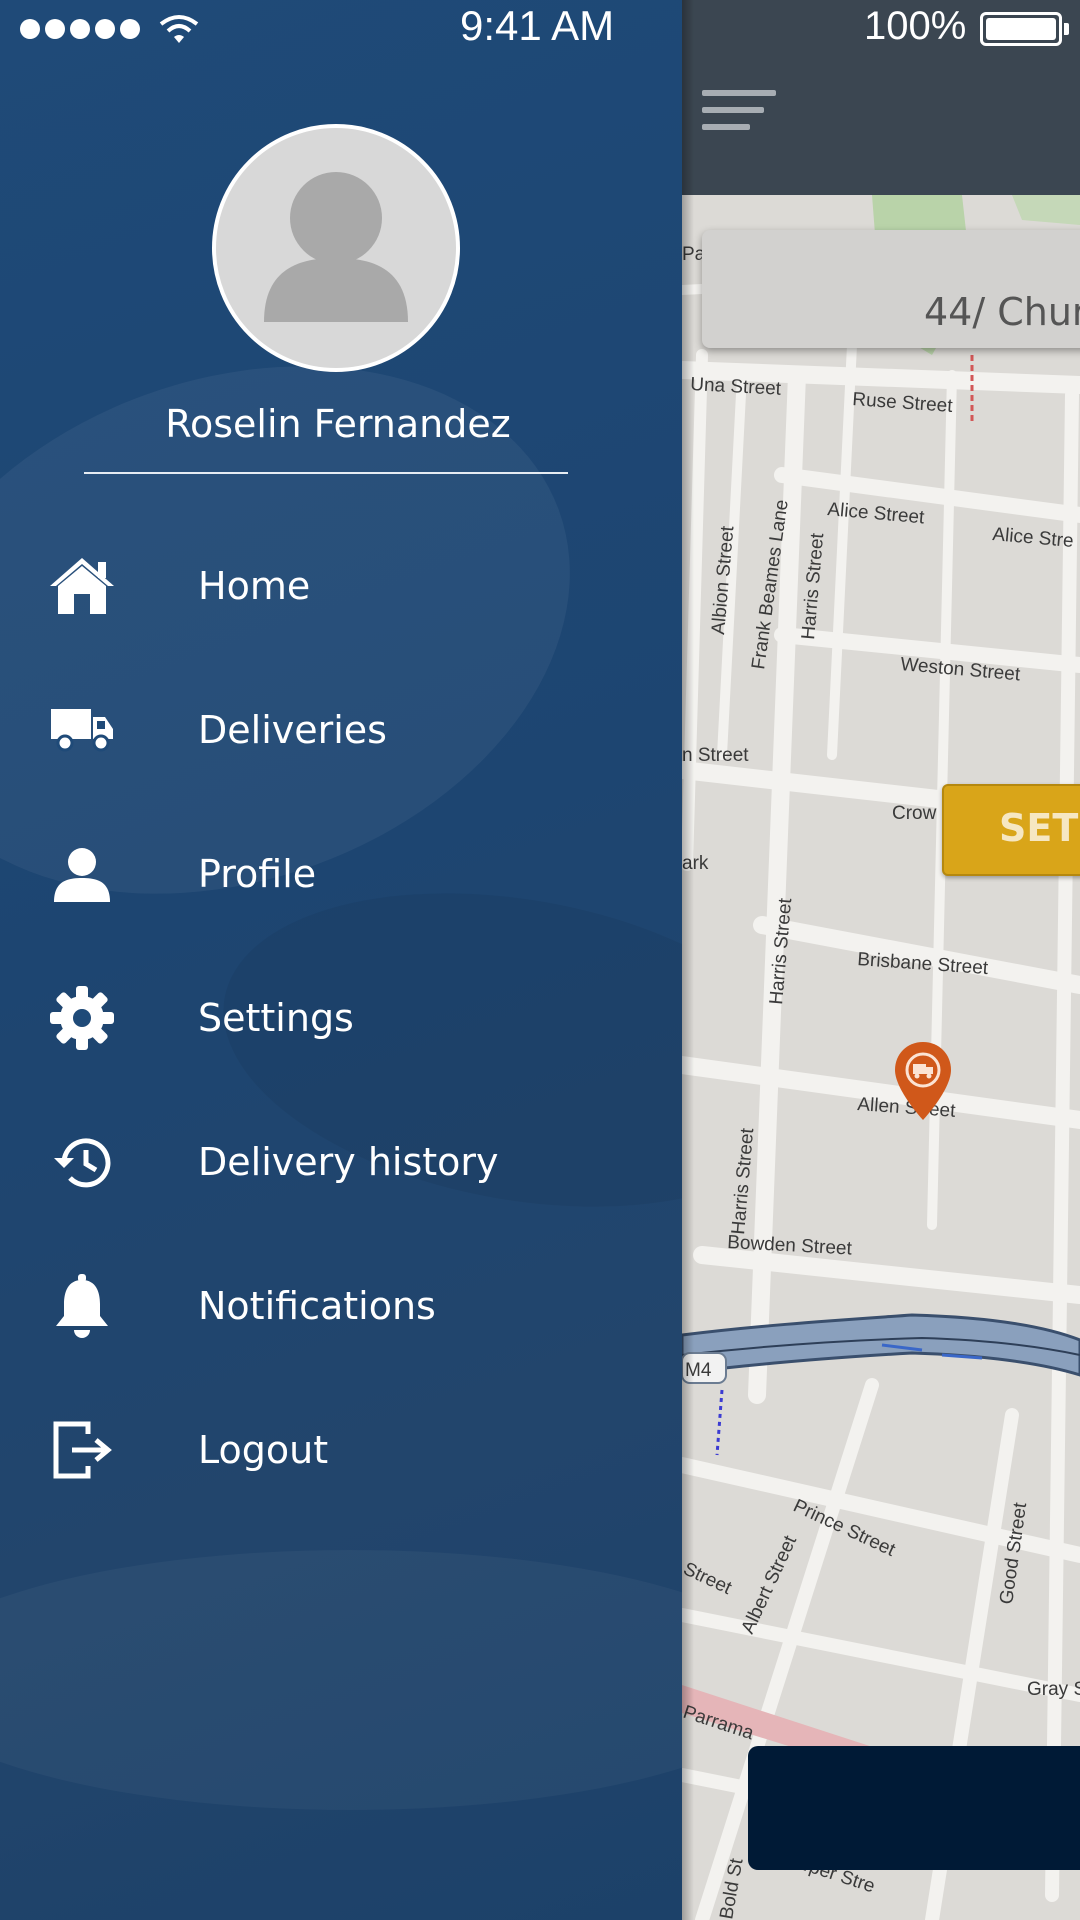 The height and width of the screenshot is (1920, 1080). I want to click on menu-item-notifications: Notifications, so click(341, 1306).